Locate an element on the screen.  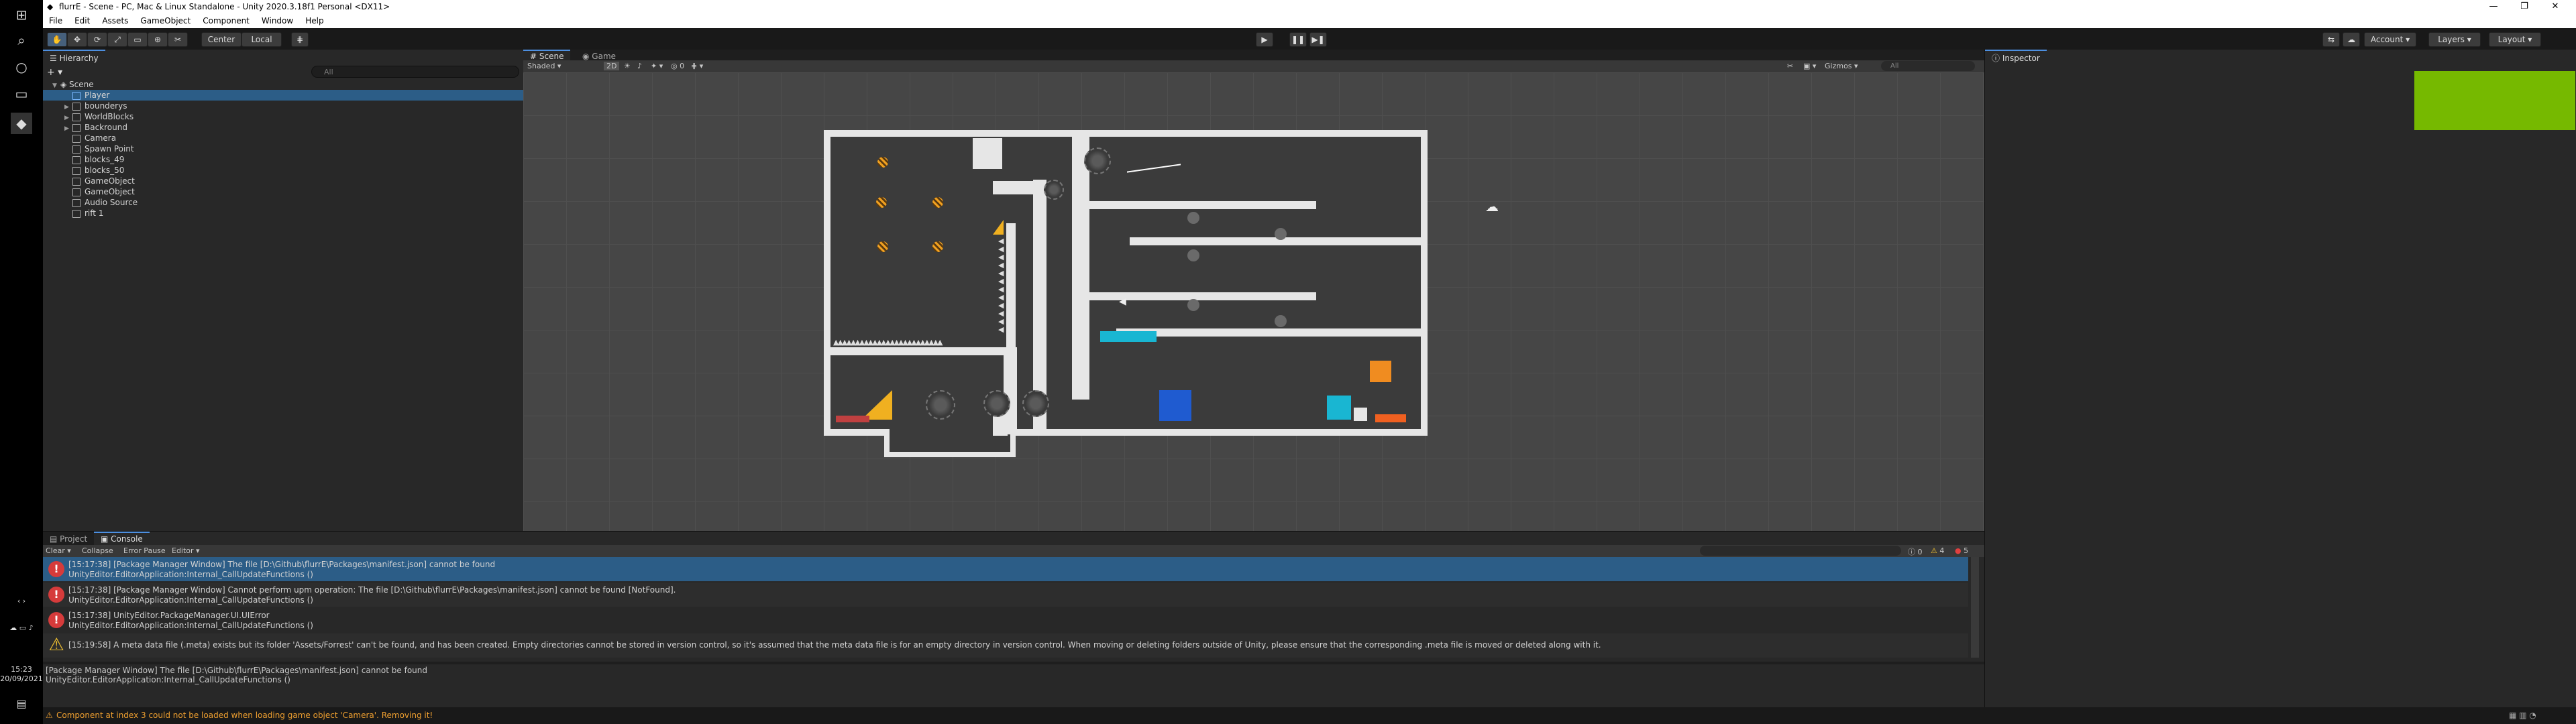
hierarchy-item-blocks-49: blocks_49 is located at coordinates (283, 159).